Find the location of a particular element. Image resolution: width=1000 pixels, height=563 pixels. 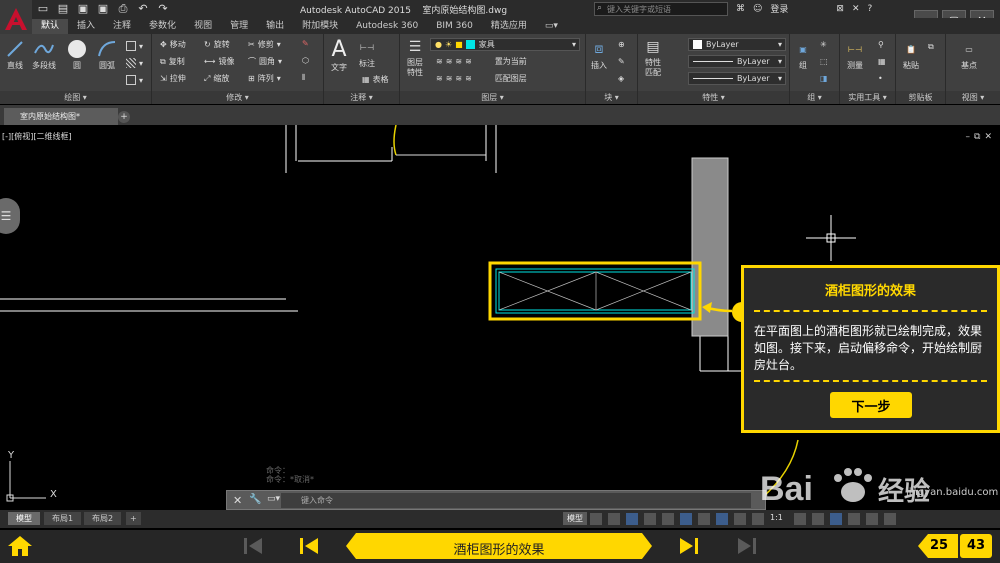

polyline-tool: 多段线 is located at coordinates (44, 54).